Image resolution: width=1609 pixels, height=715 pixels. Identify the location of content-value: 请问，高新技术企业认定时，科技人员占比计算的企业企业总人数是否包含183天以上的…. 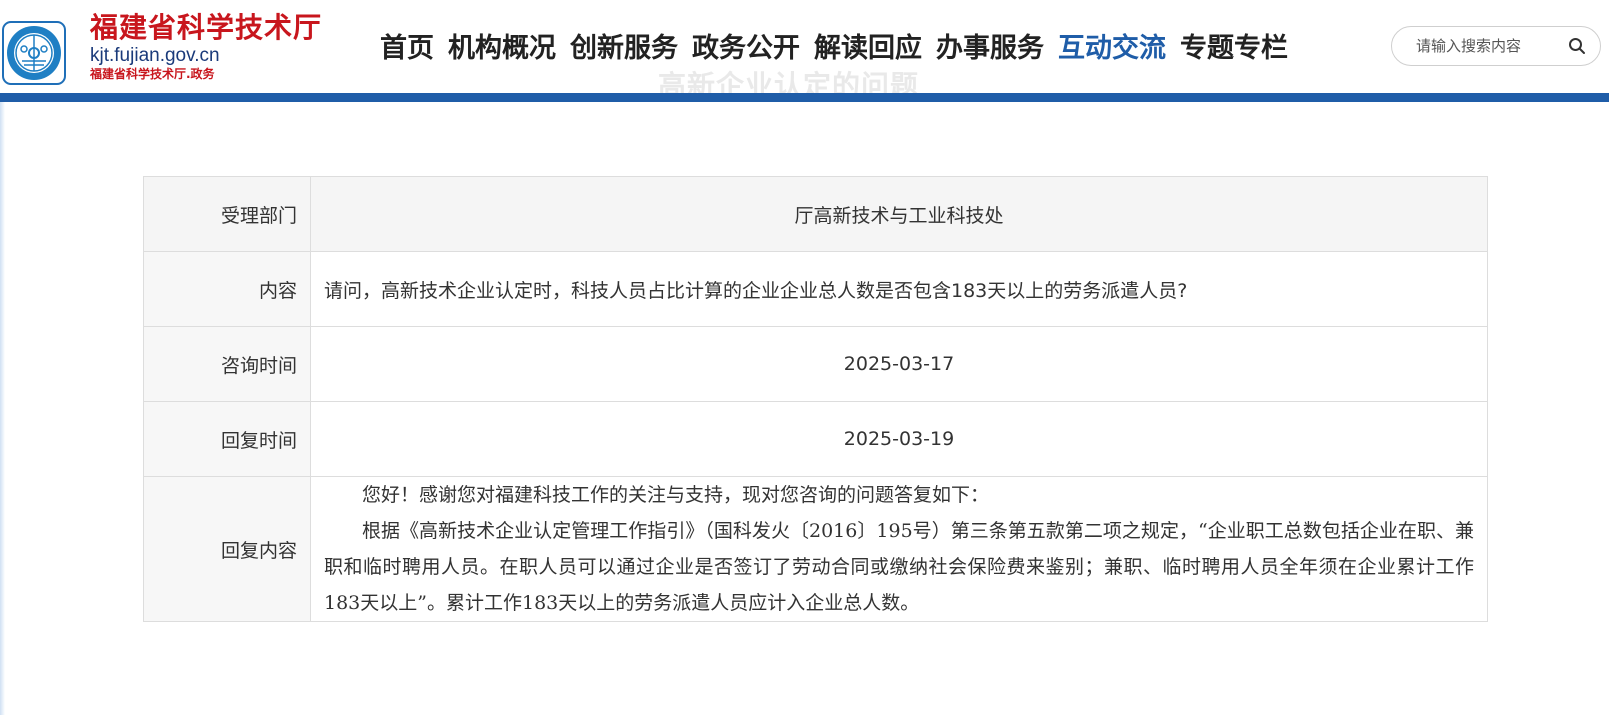
(899, 289).